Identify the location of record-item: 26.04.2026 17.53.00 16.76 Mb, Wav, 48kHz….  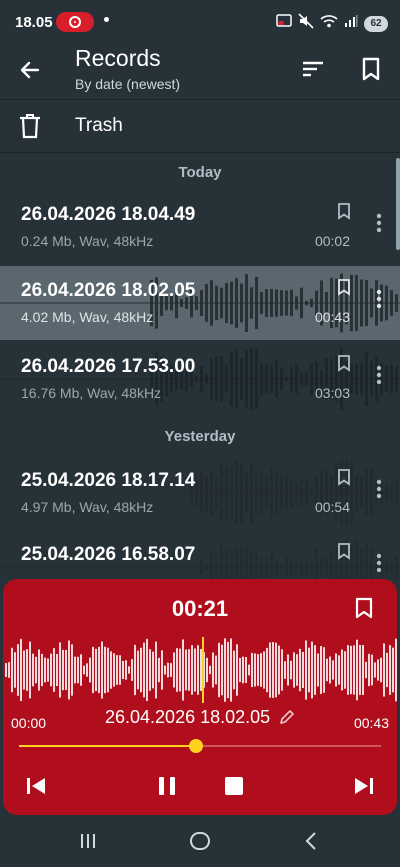
(200, 379).